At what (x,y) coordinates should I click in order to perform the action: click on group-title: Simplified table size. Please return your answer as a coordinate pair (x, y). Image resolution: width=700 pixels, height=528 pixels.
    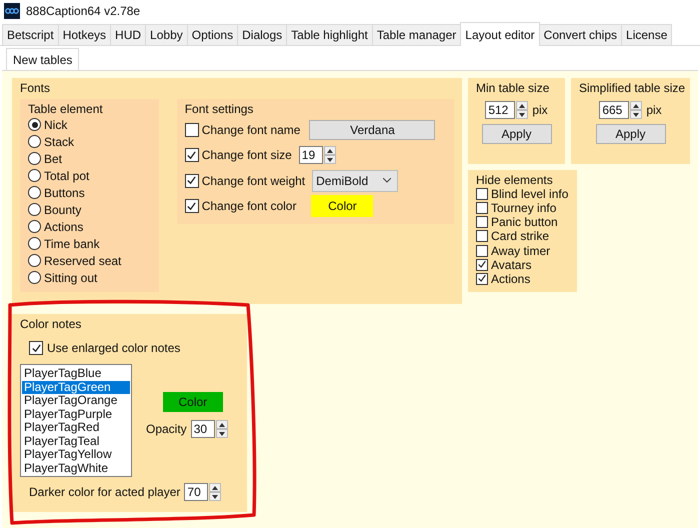
    Looking at the image, I should click on (632, 88).